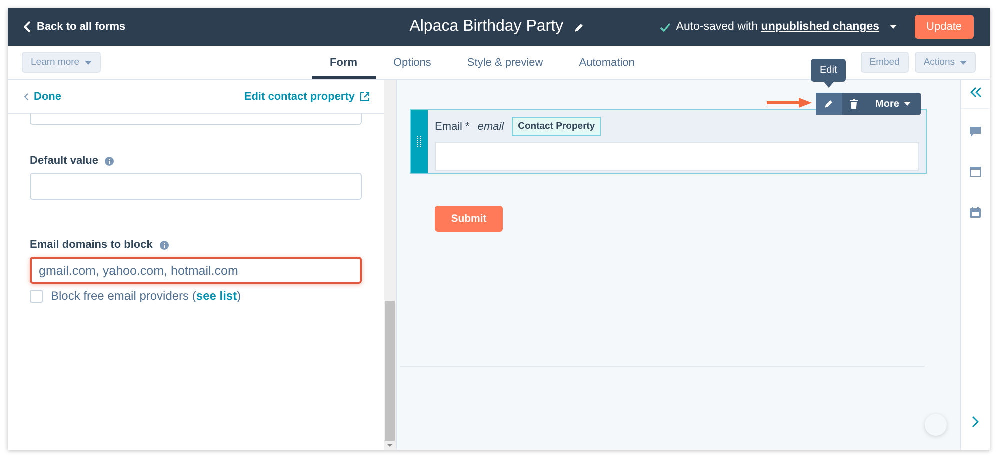 The height and width of the screenshot is (460, 1000). What do you see at coordinates (975, 422) in the screenshot?
I see `expand-icon` at bounding box center [975, 422].